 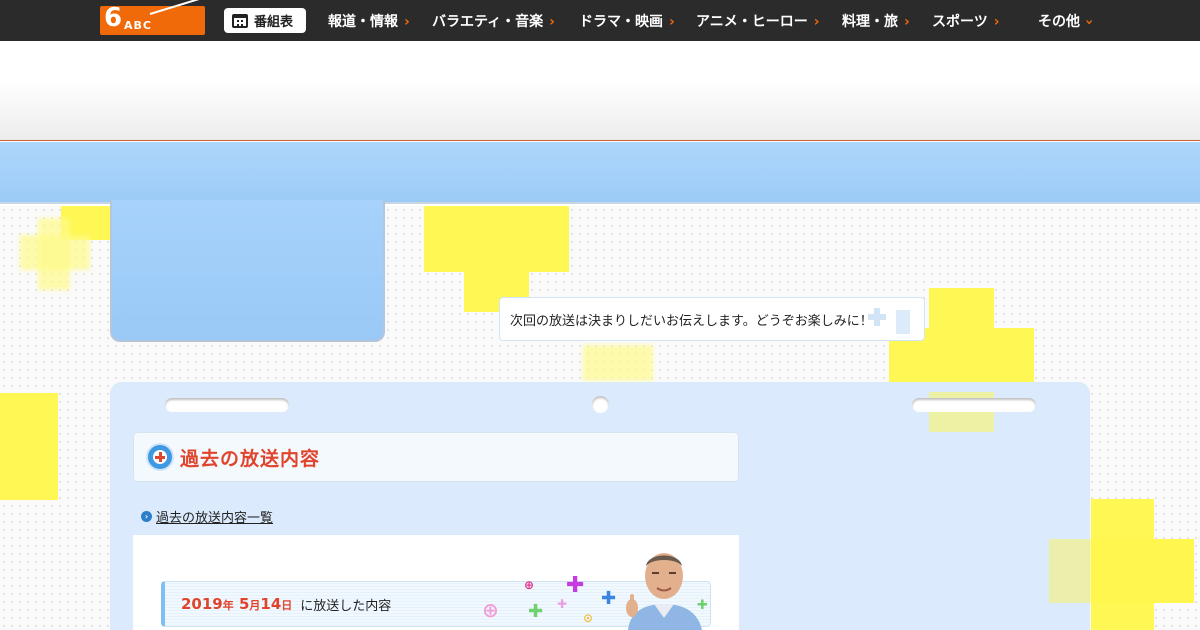 I want to click on section-title: 過去の放送内容, so click(x=250, y=458).